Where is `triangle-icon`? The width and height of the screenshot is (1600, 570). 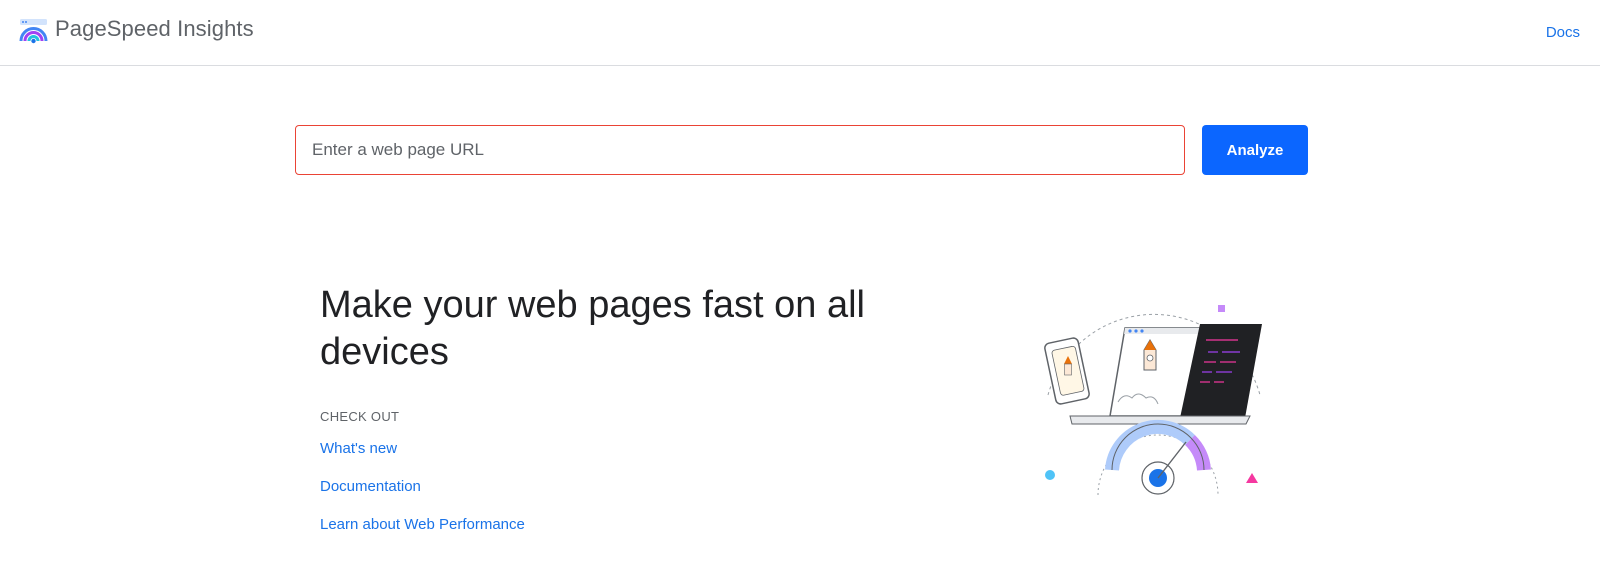
triangle-icon is located at coordinates (1252, 478).